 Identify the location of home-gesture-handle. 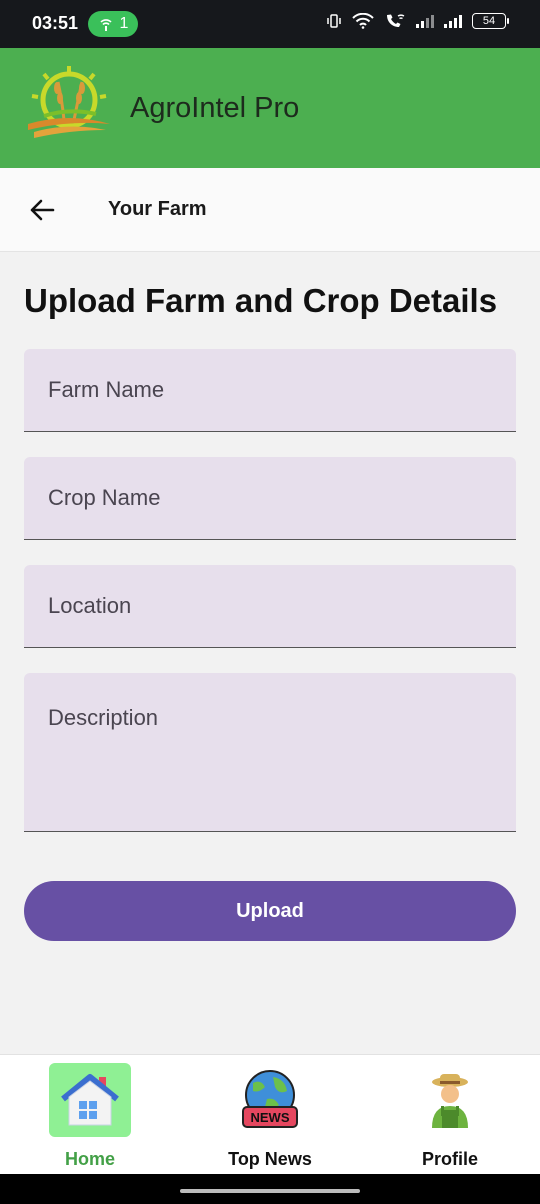
(270, 1191).